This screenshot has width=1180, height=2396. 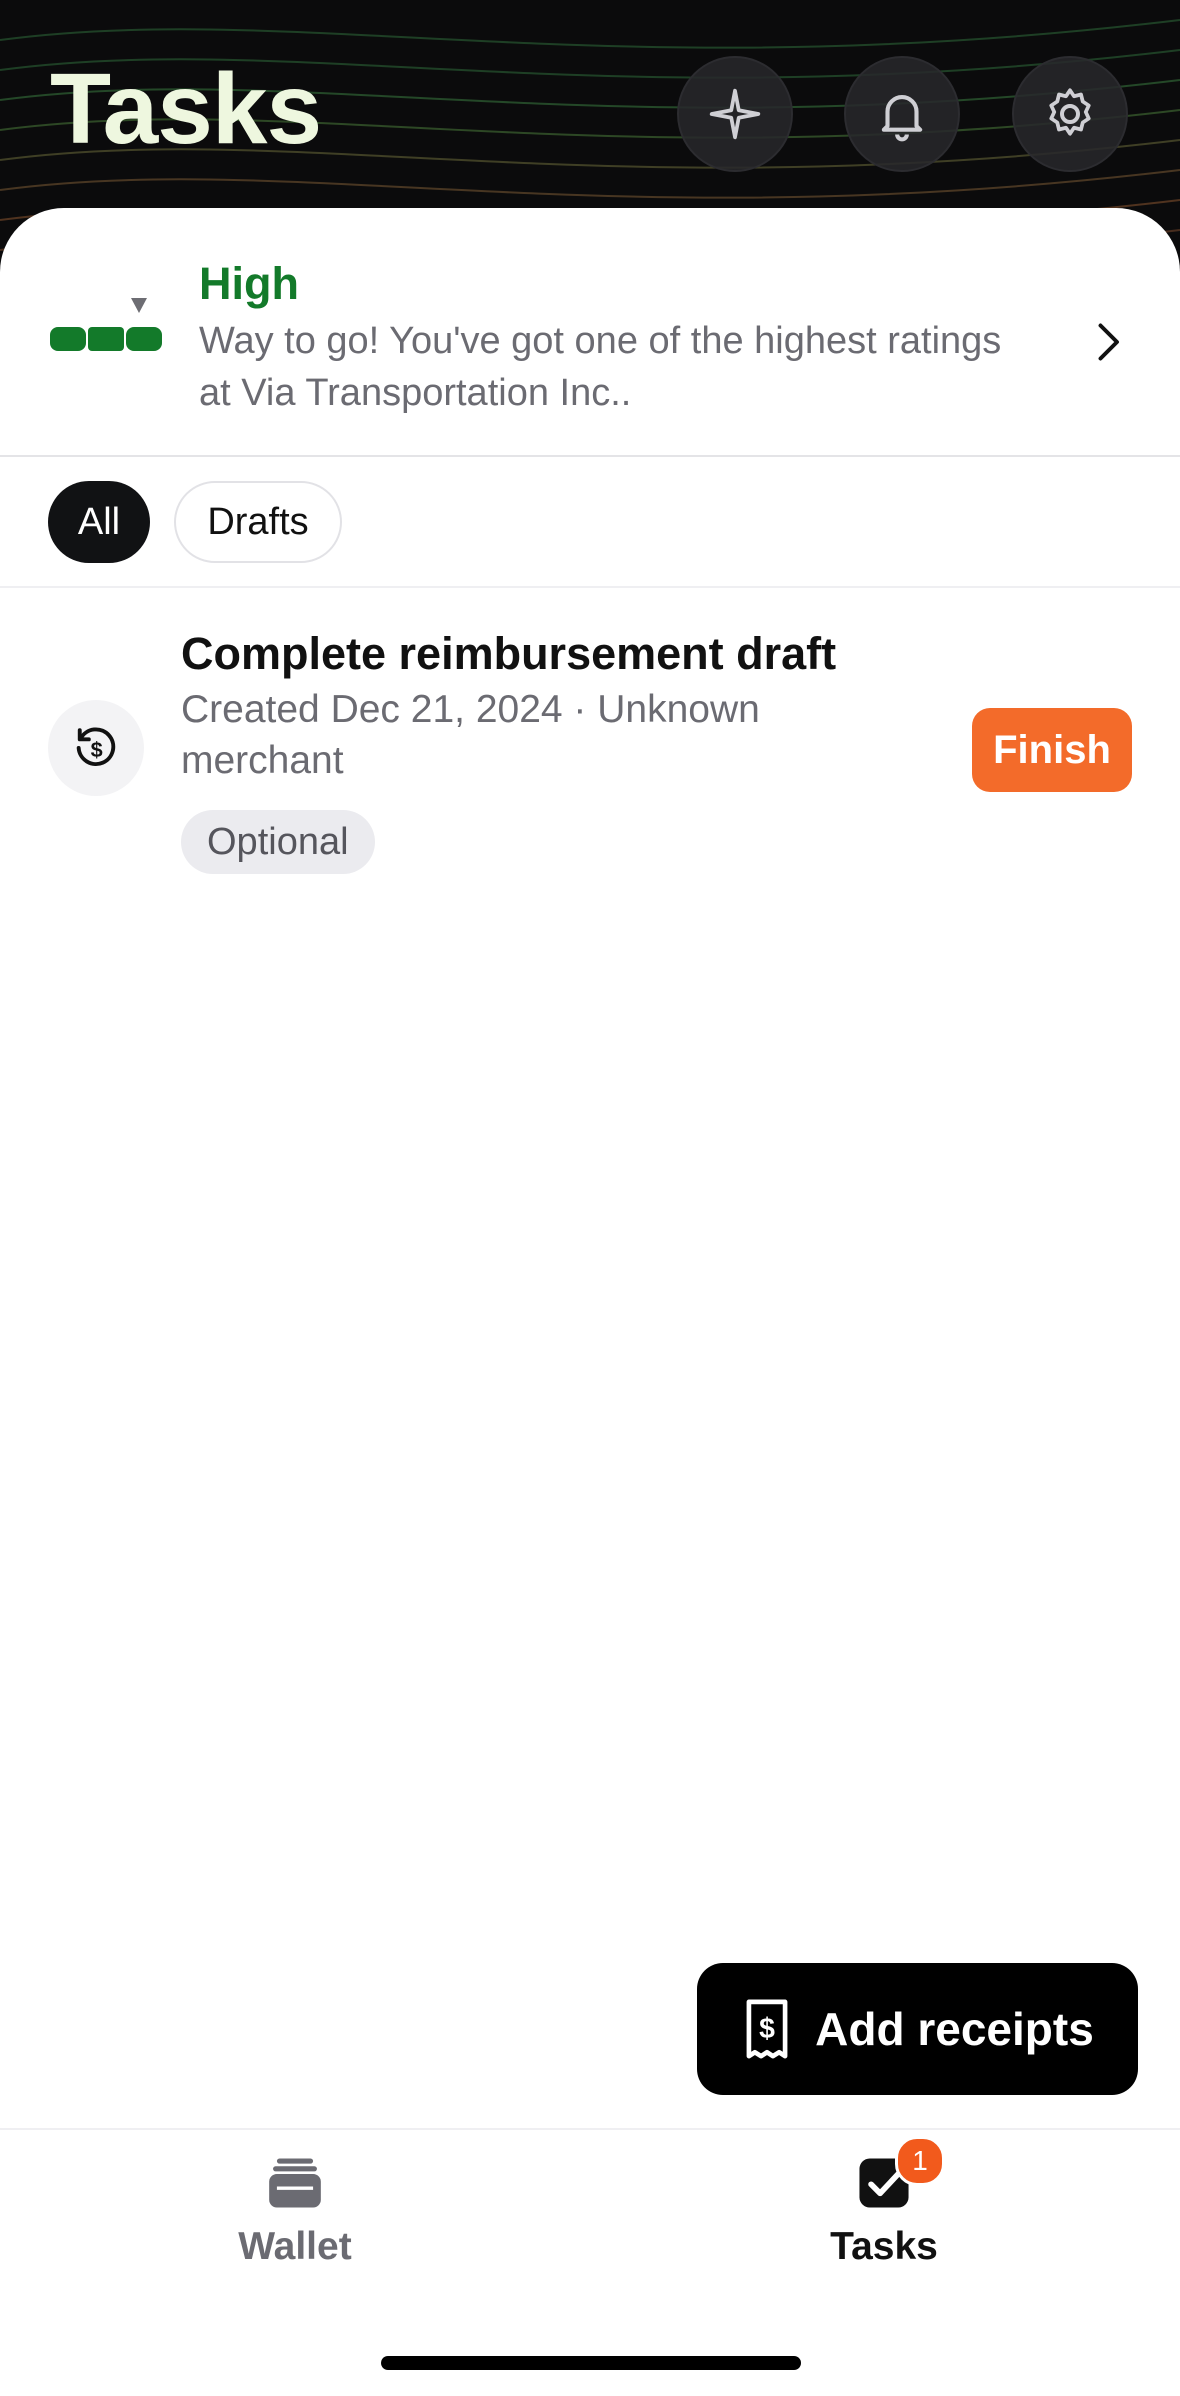 I want to click on add-receipts-button: $ Add receipts, so click(x=917, y=2029).